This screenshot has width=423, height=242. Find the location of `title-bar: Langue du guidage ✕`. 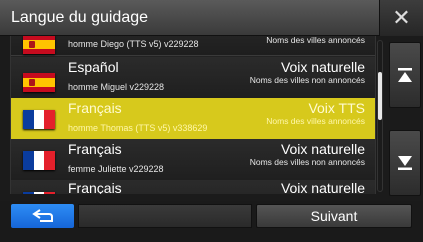

title-bar: Langue du guidage ✕ is located at coordinates (211, 18).